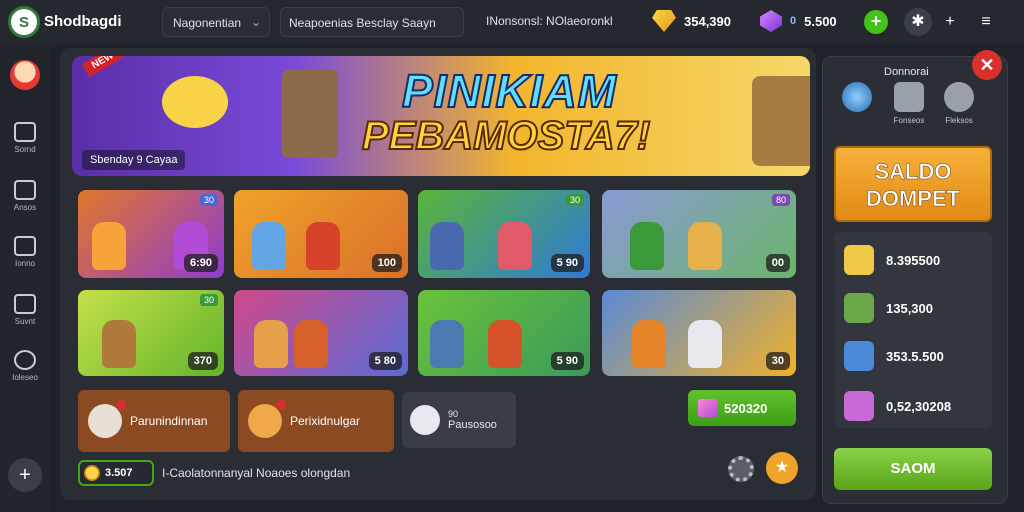  What do you see at coordinates (913, 199) in the screenshot?
I see `saldo-line2: DOMPET` at bounding box center [913, 199].